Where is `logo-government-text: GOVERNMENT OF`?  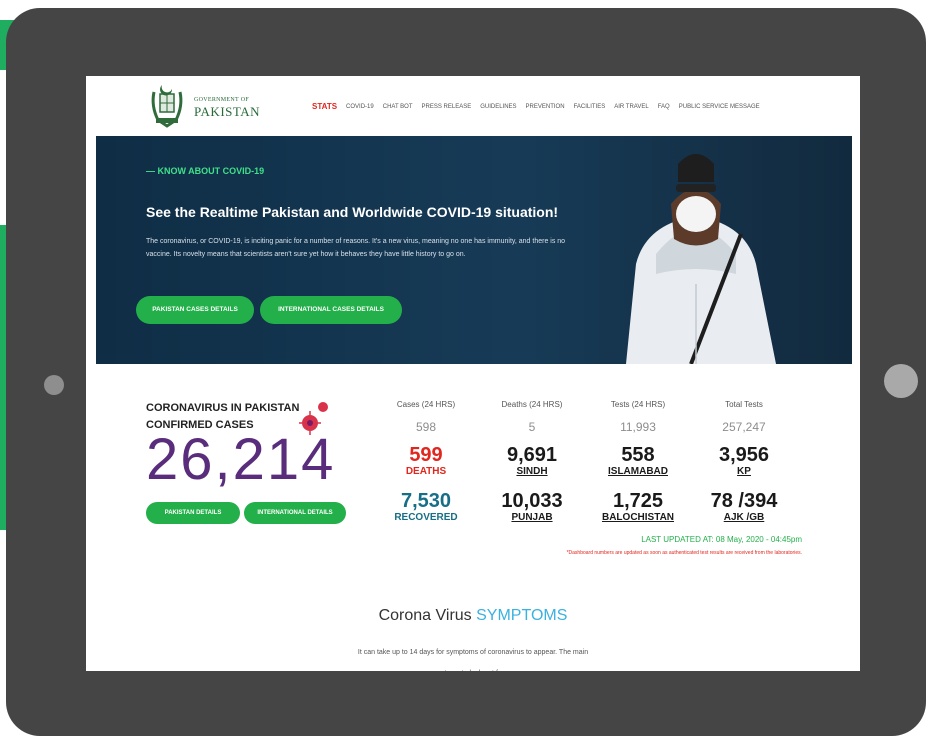
logo-government-text: GOVERNMENT OF is located at coordinates (221, 100).